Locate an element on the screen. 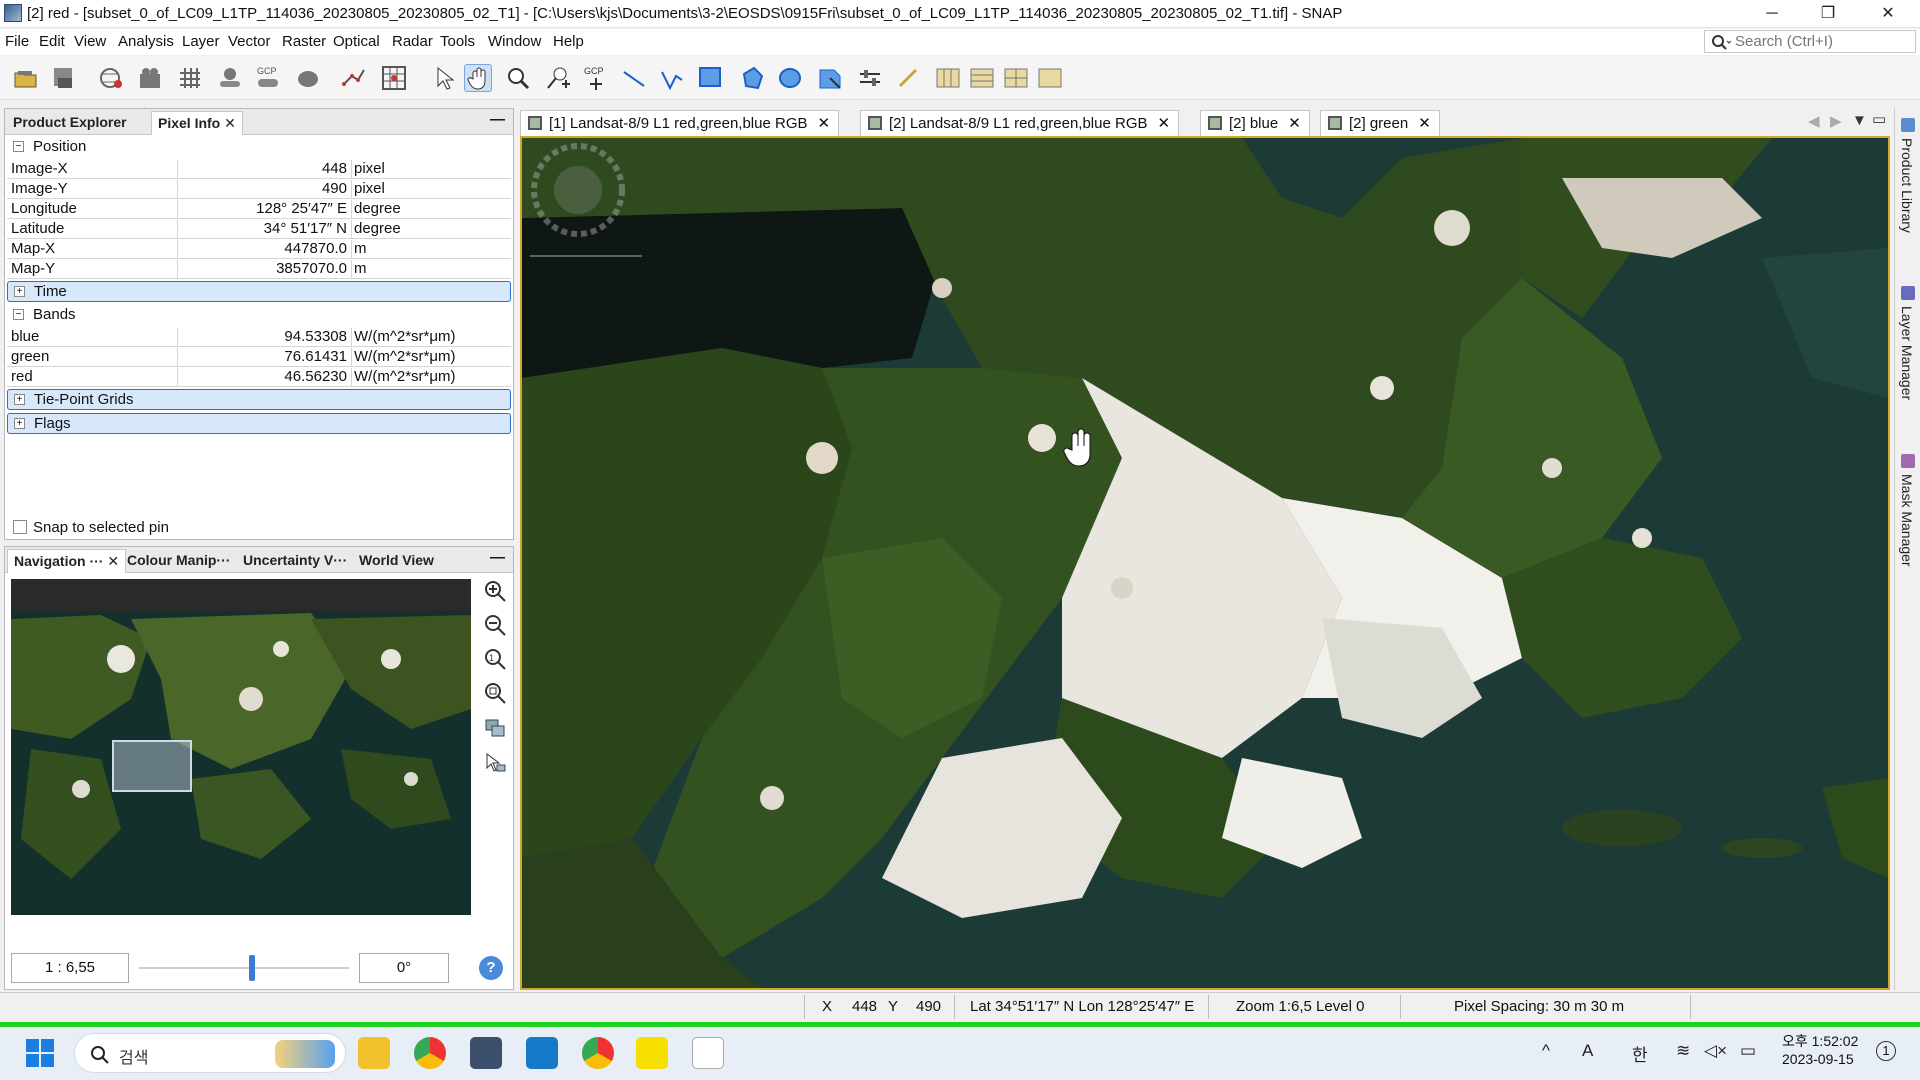  chrome-profile-icon is located at coordinates (598, 1053).